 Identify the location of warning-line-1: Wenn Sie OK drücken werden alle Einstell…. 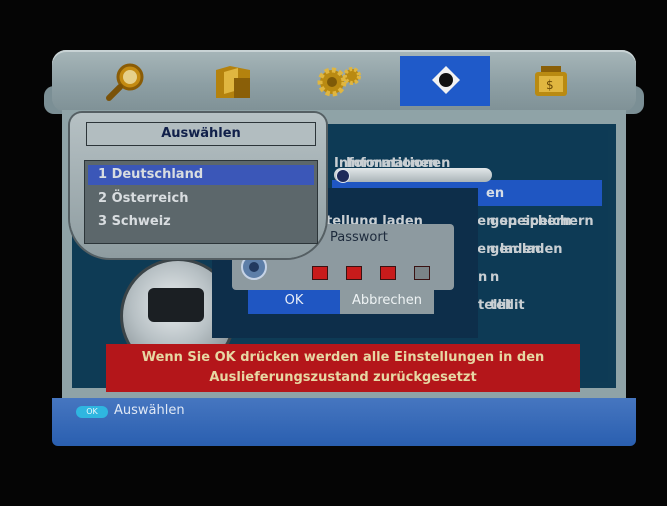
(343, 357).